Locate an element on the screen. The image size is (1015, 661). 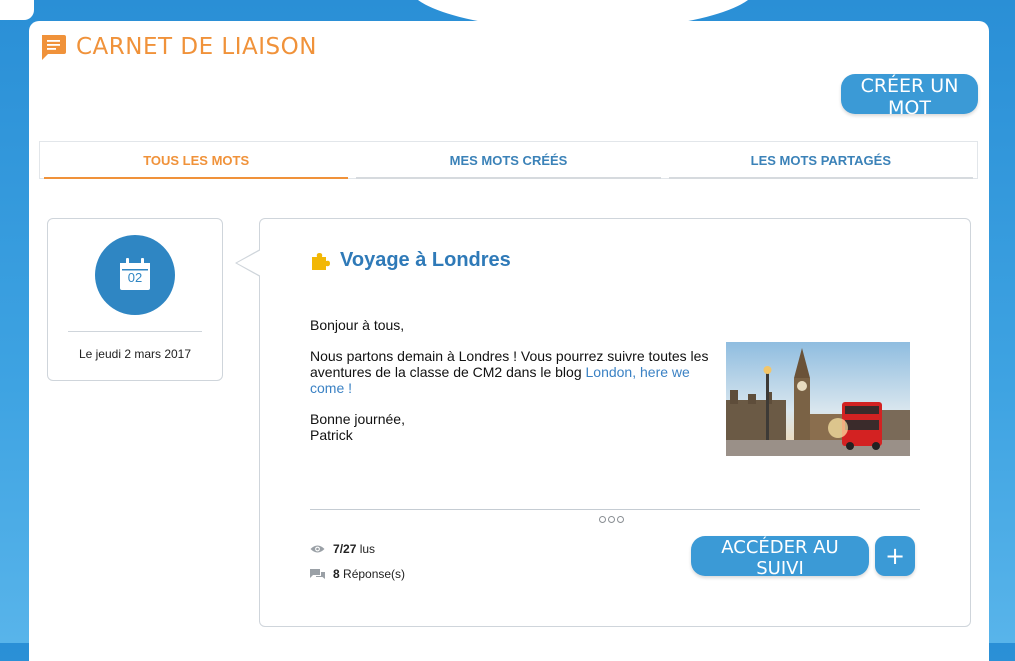
read-count-value: 7 is located at coordinates (336, 549).